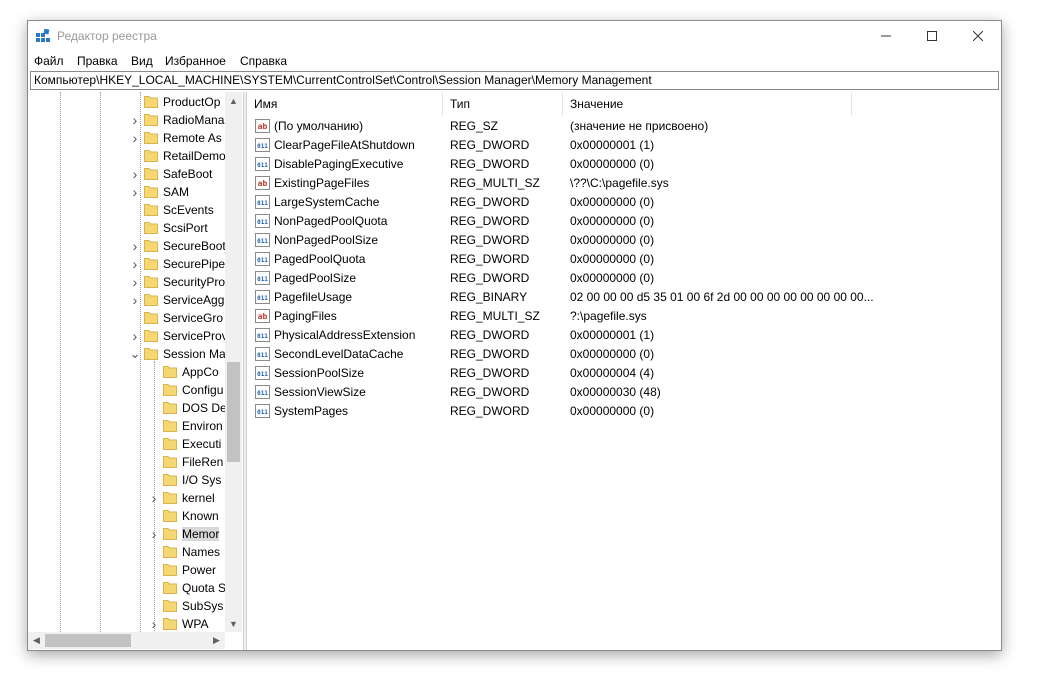  What do you see at coordinates (126, 623) in the screenshot?
I see `tree-item: › WPA` at bounding box center [126, 623].